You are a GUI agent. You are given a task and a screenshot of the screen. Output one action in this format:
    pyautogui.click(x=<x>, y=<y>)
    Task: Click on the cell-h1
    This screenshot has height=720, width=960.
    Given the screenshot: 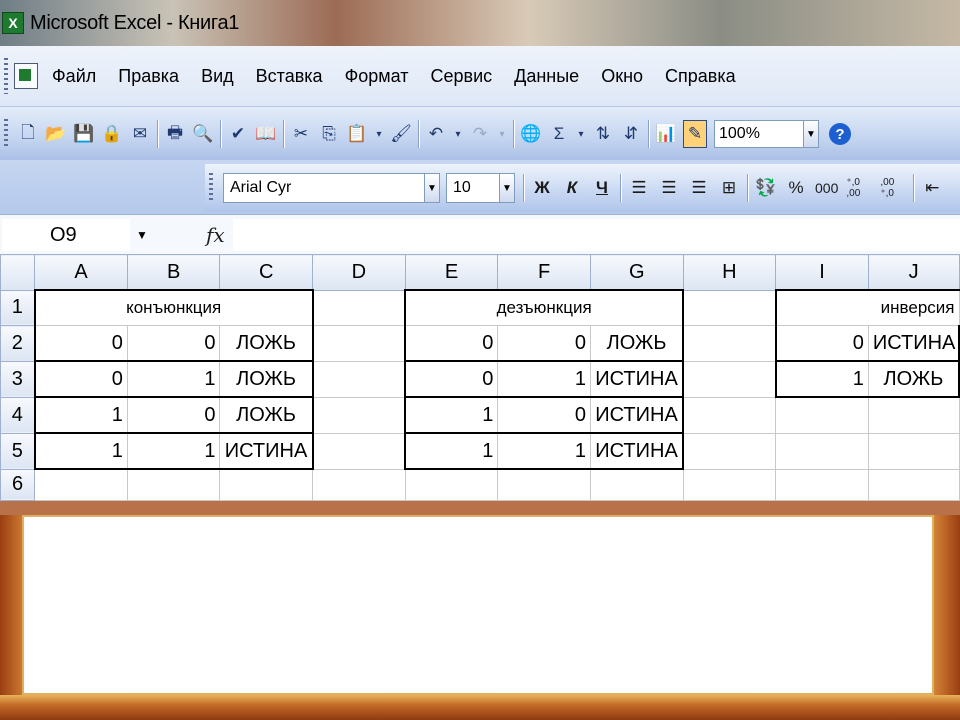 What is the action you would take?
    pyautogui.click(x=729, y=307)
    